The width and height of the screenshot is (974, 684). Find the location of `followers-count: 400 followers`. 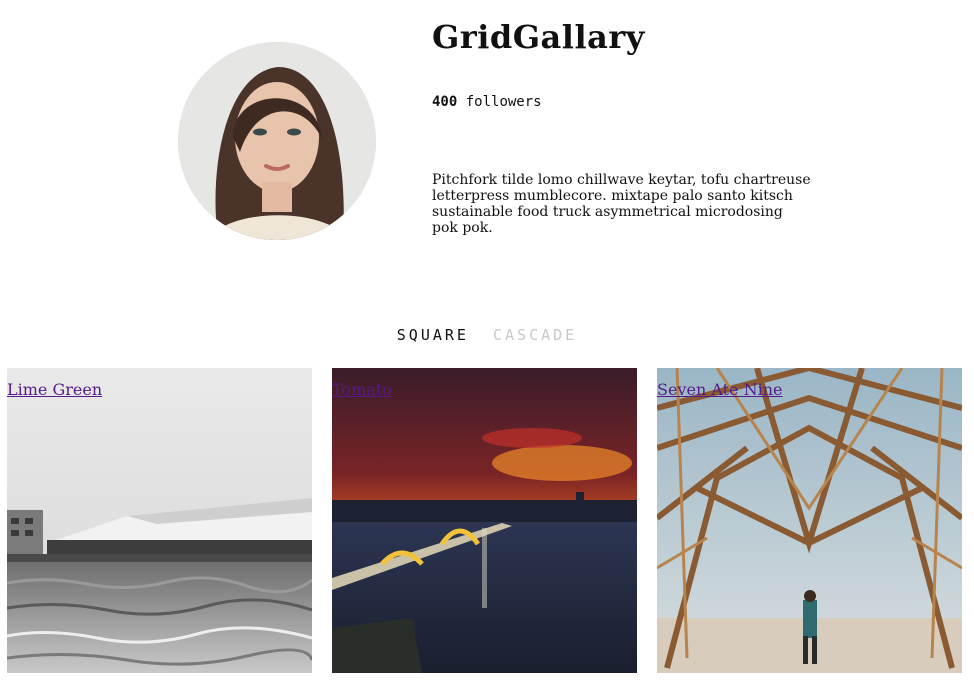

followers-count: 400 followers is located at coordinates (487, 102).